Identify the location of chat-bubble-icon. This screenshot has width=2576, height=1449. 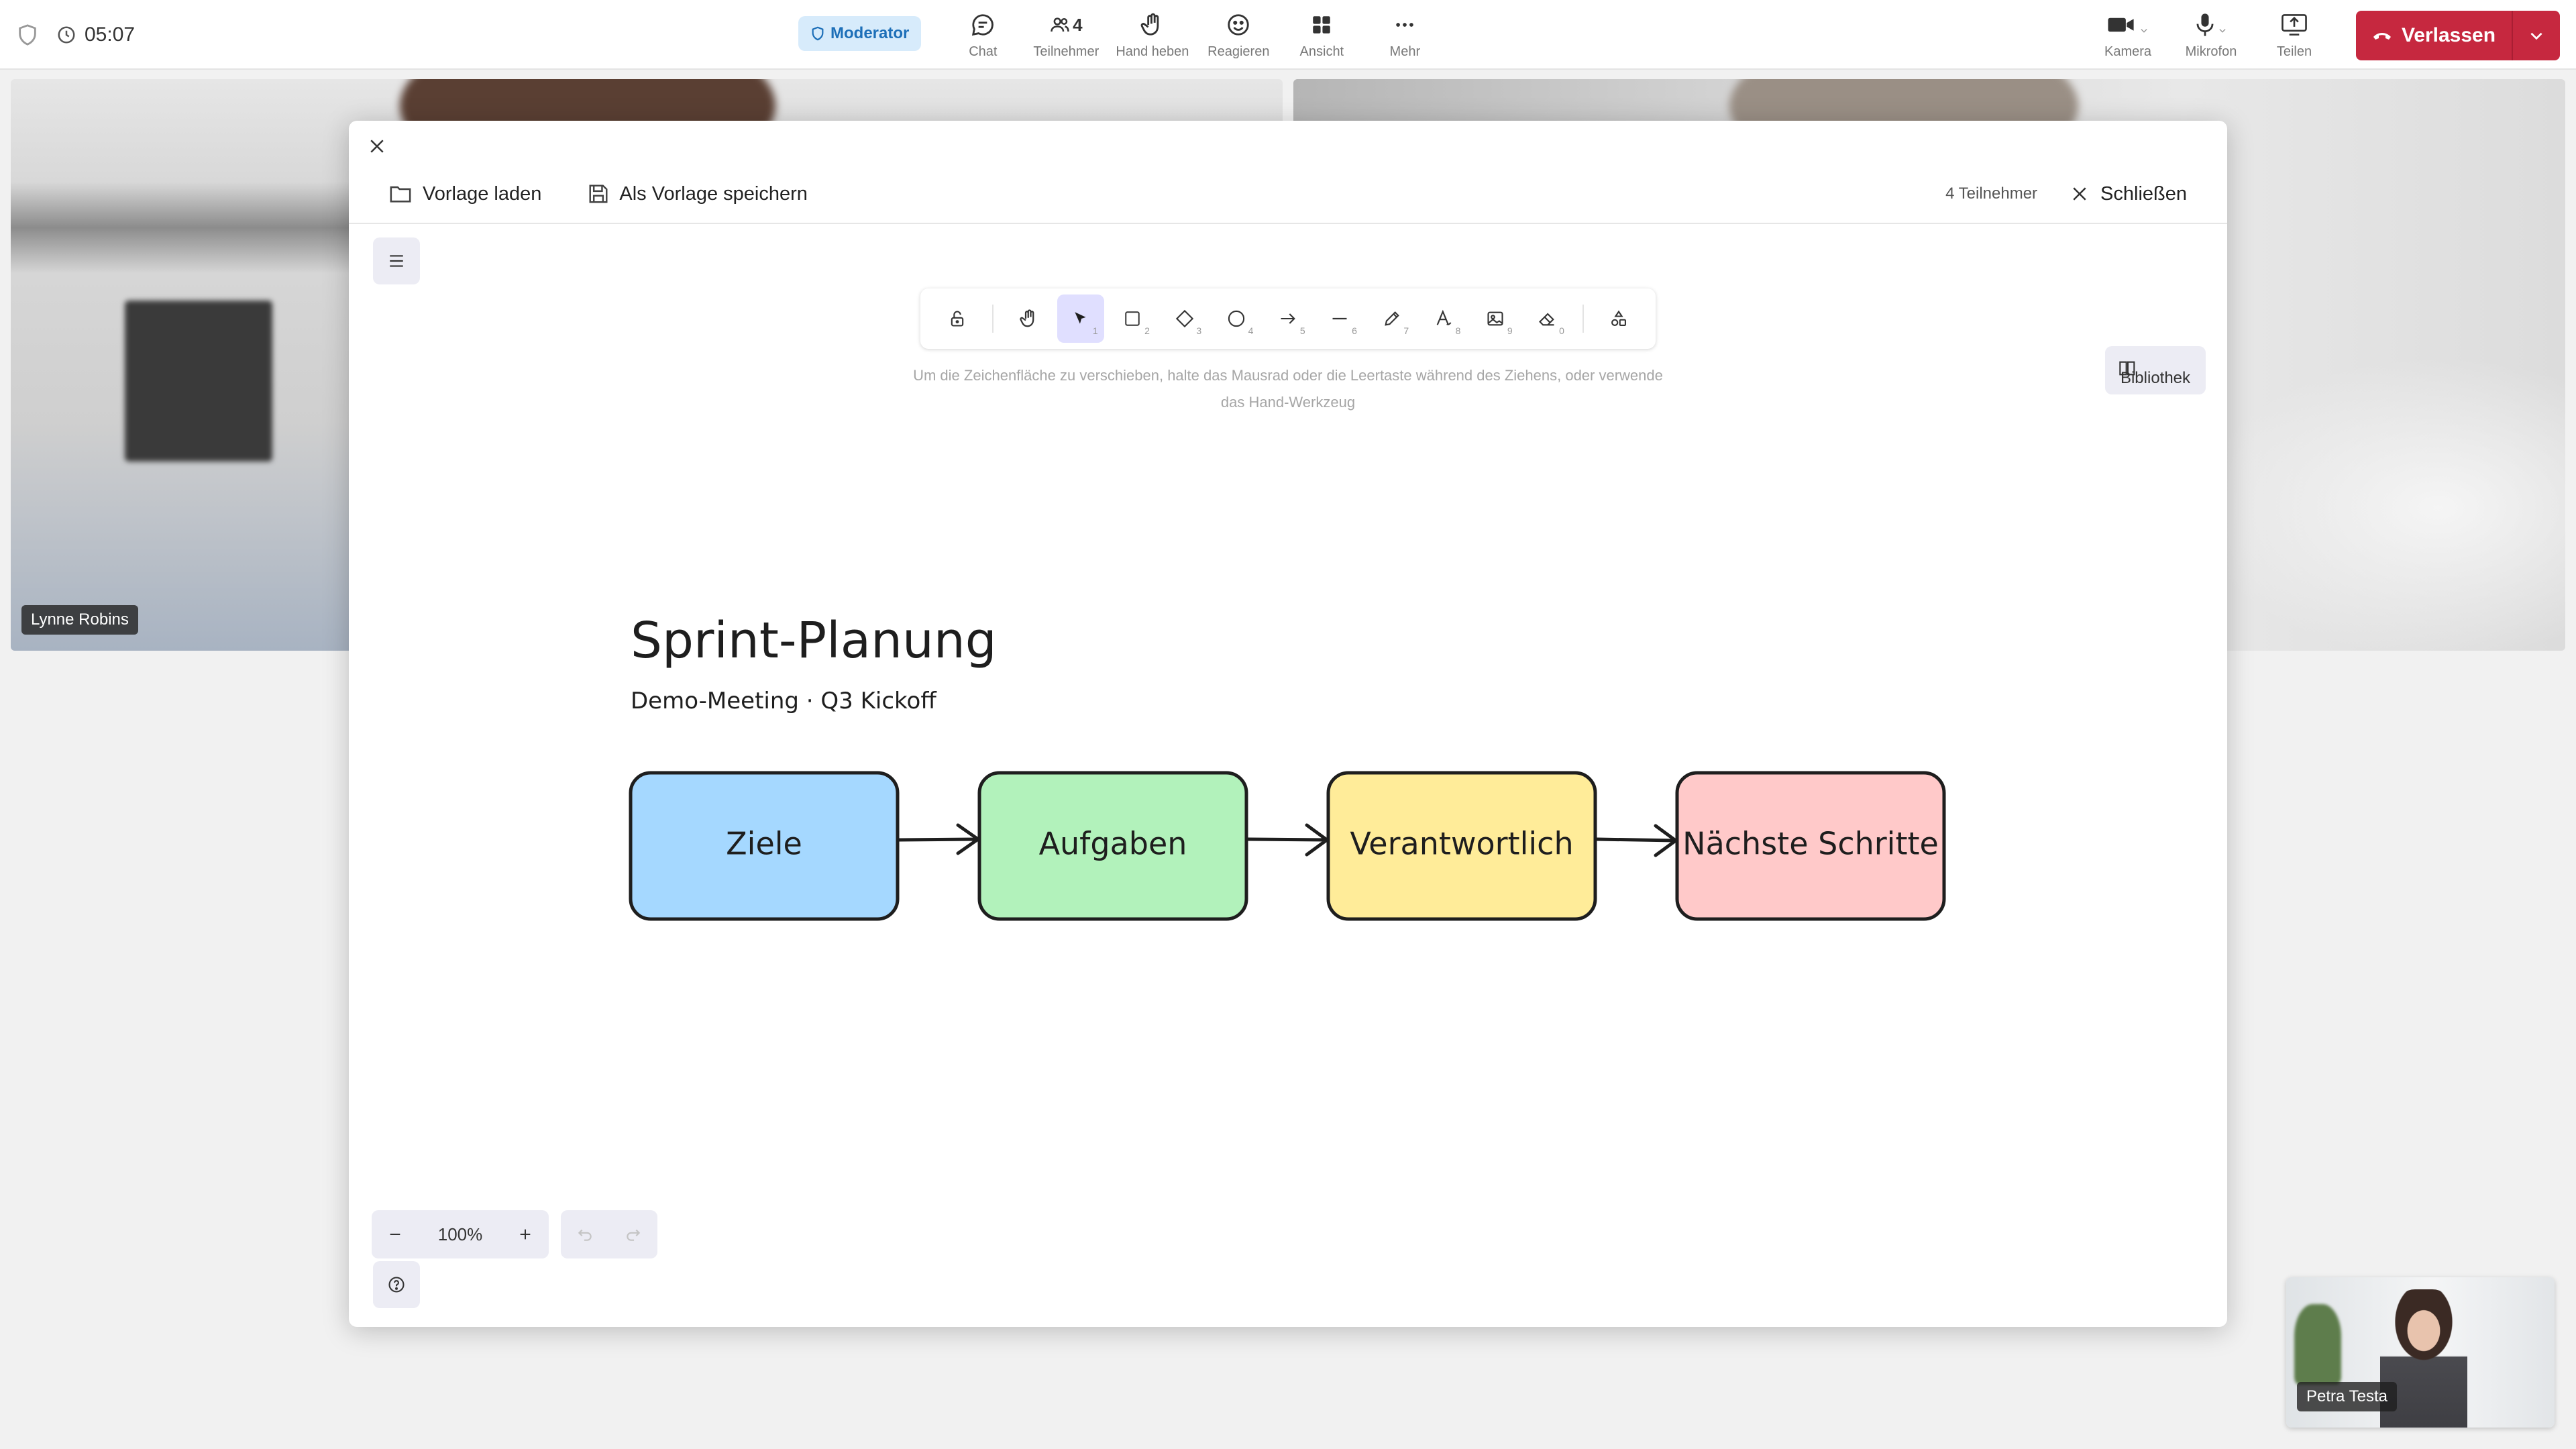
(983, 24).